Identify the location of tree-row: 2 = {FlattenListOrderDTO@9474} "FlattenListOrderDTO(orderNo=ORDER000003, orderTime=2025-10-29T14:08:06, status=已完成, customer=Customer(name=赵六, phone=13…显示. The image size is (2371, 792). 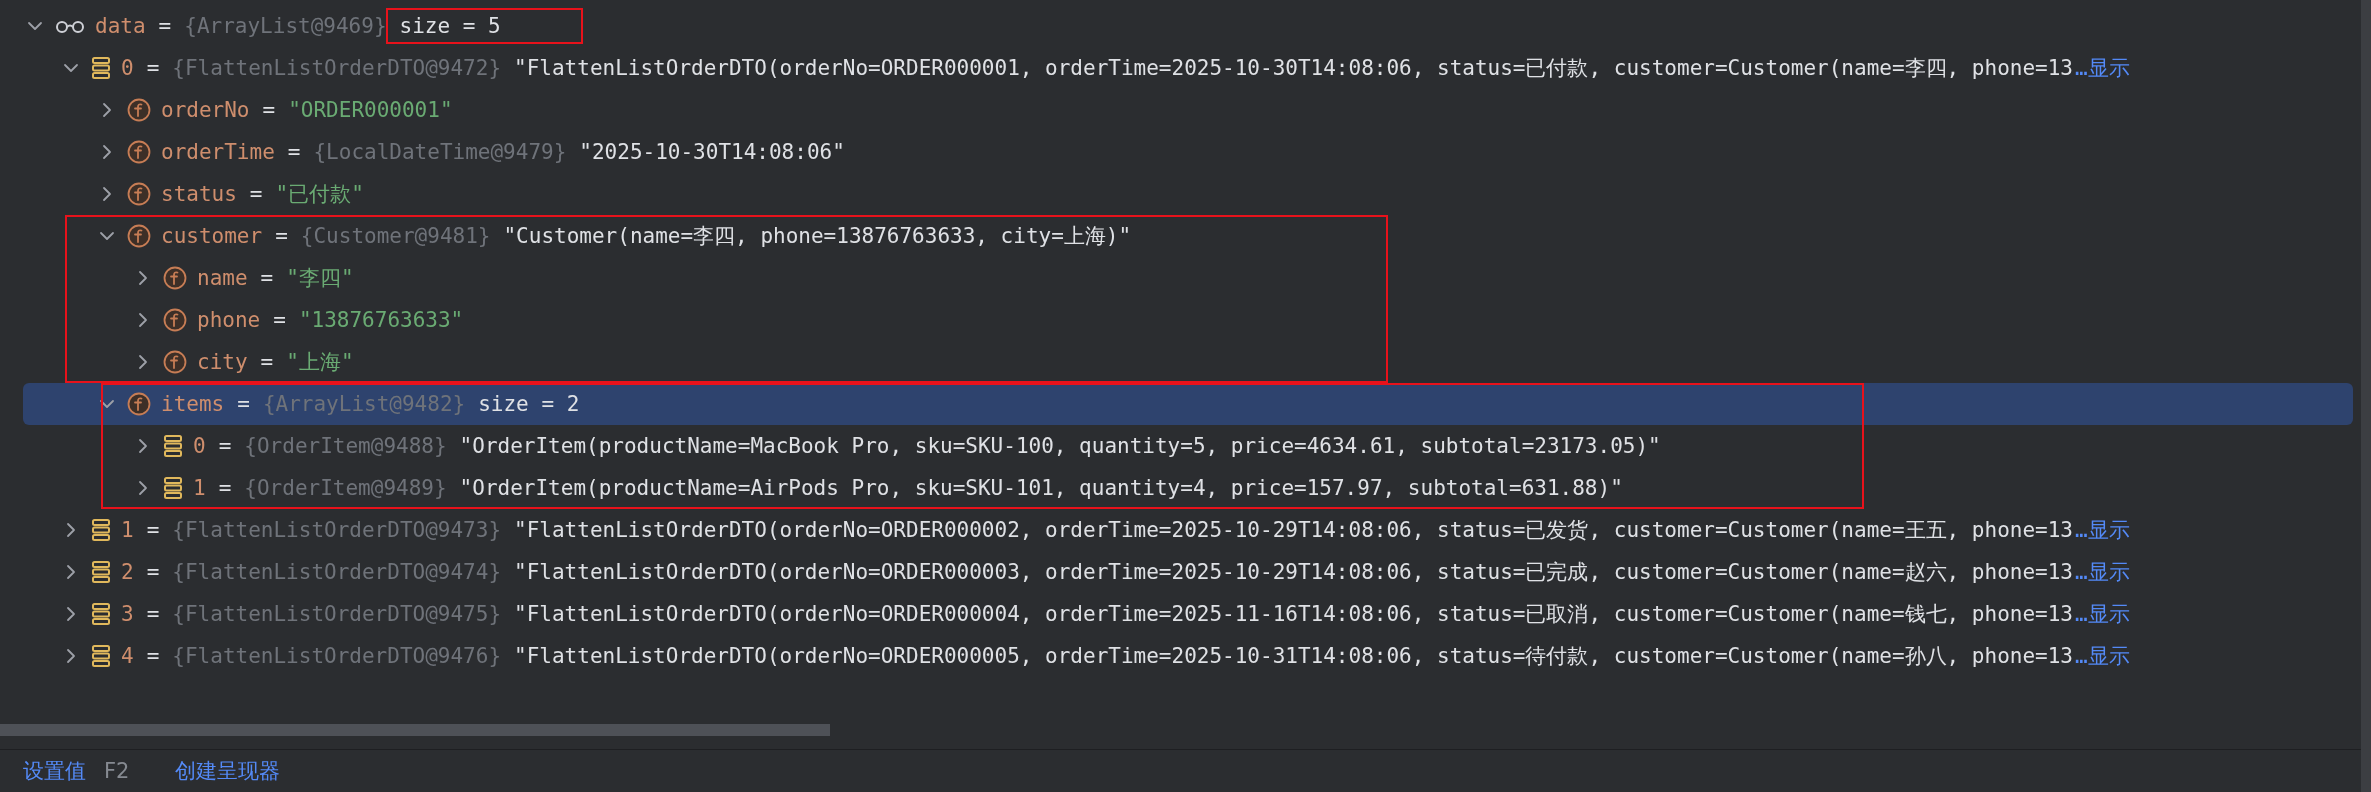
(1188, 572).